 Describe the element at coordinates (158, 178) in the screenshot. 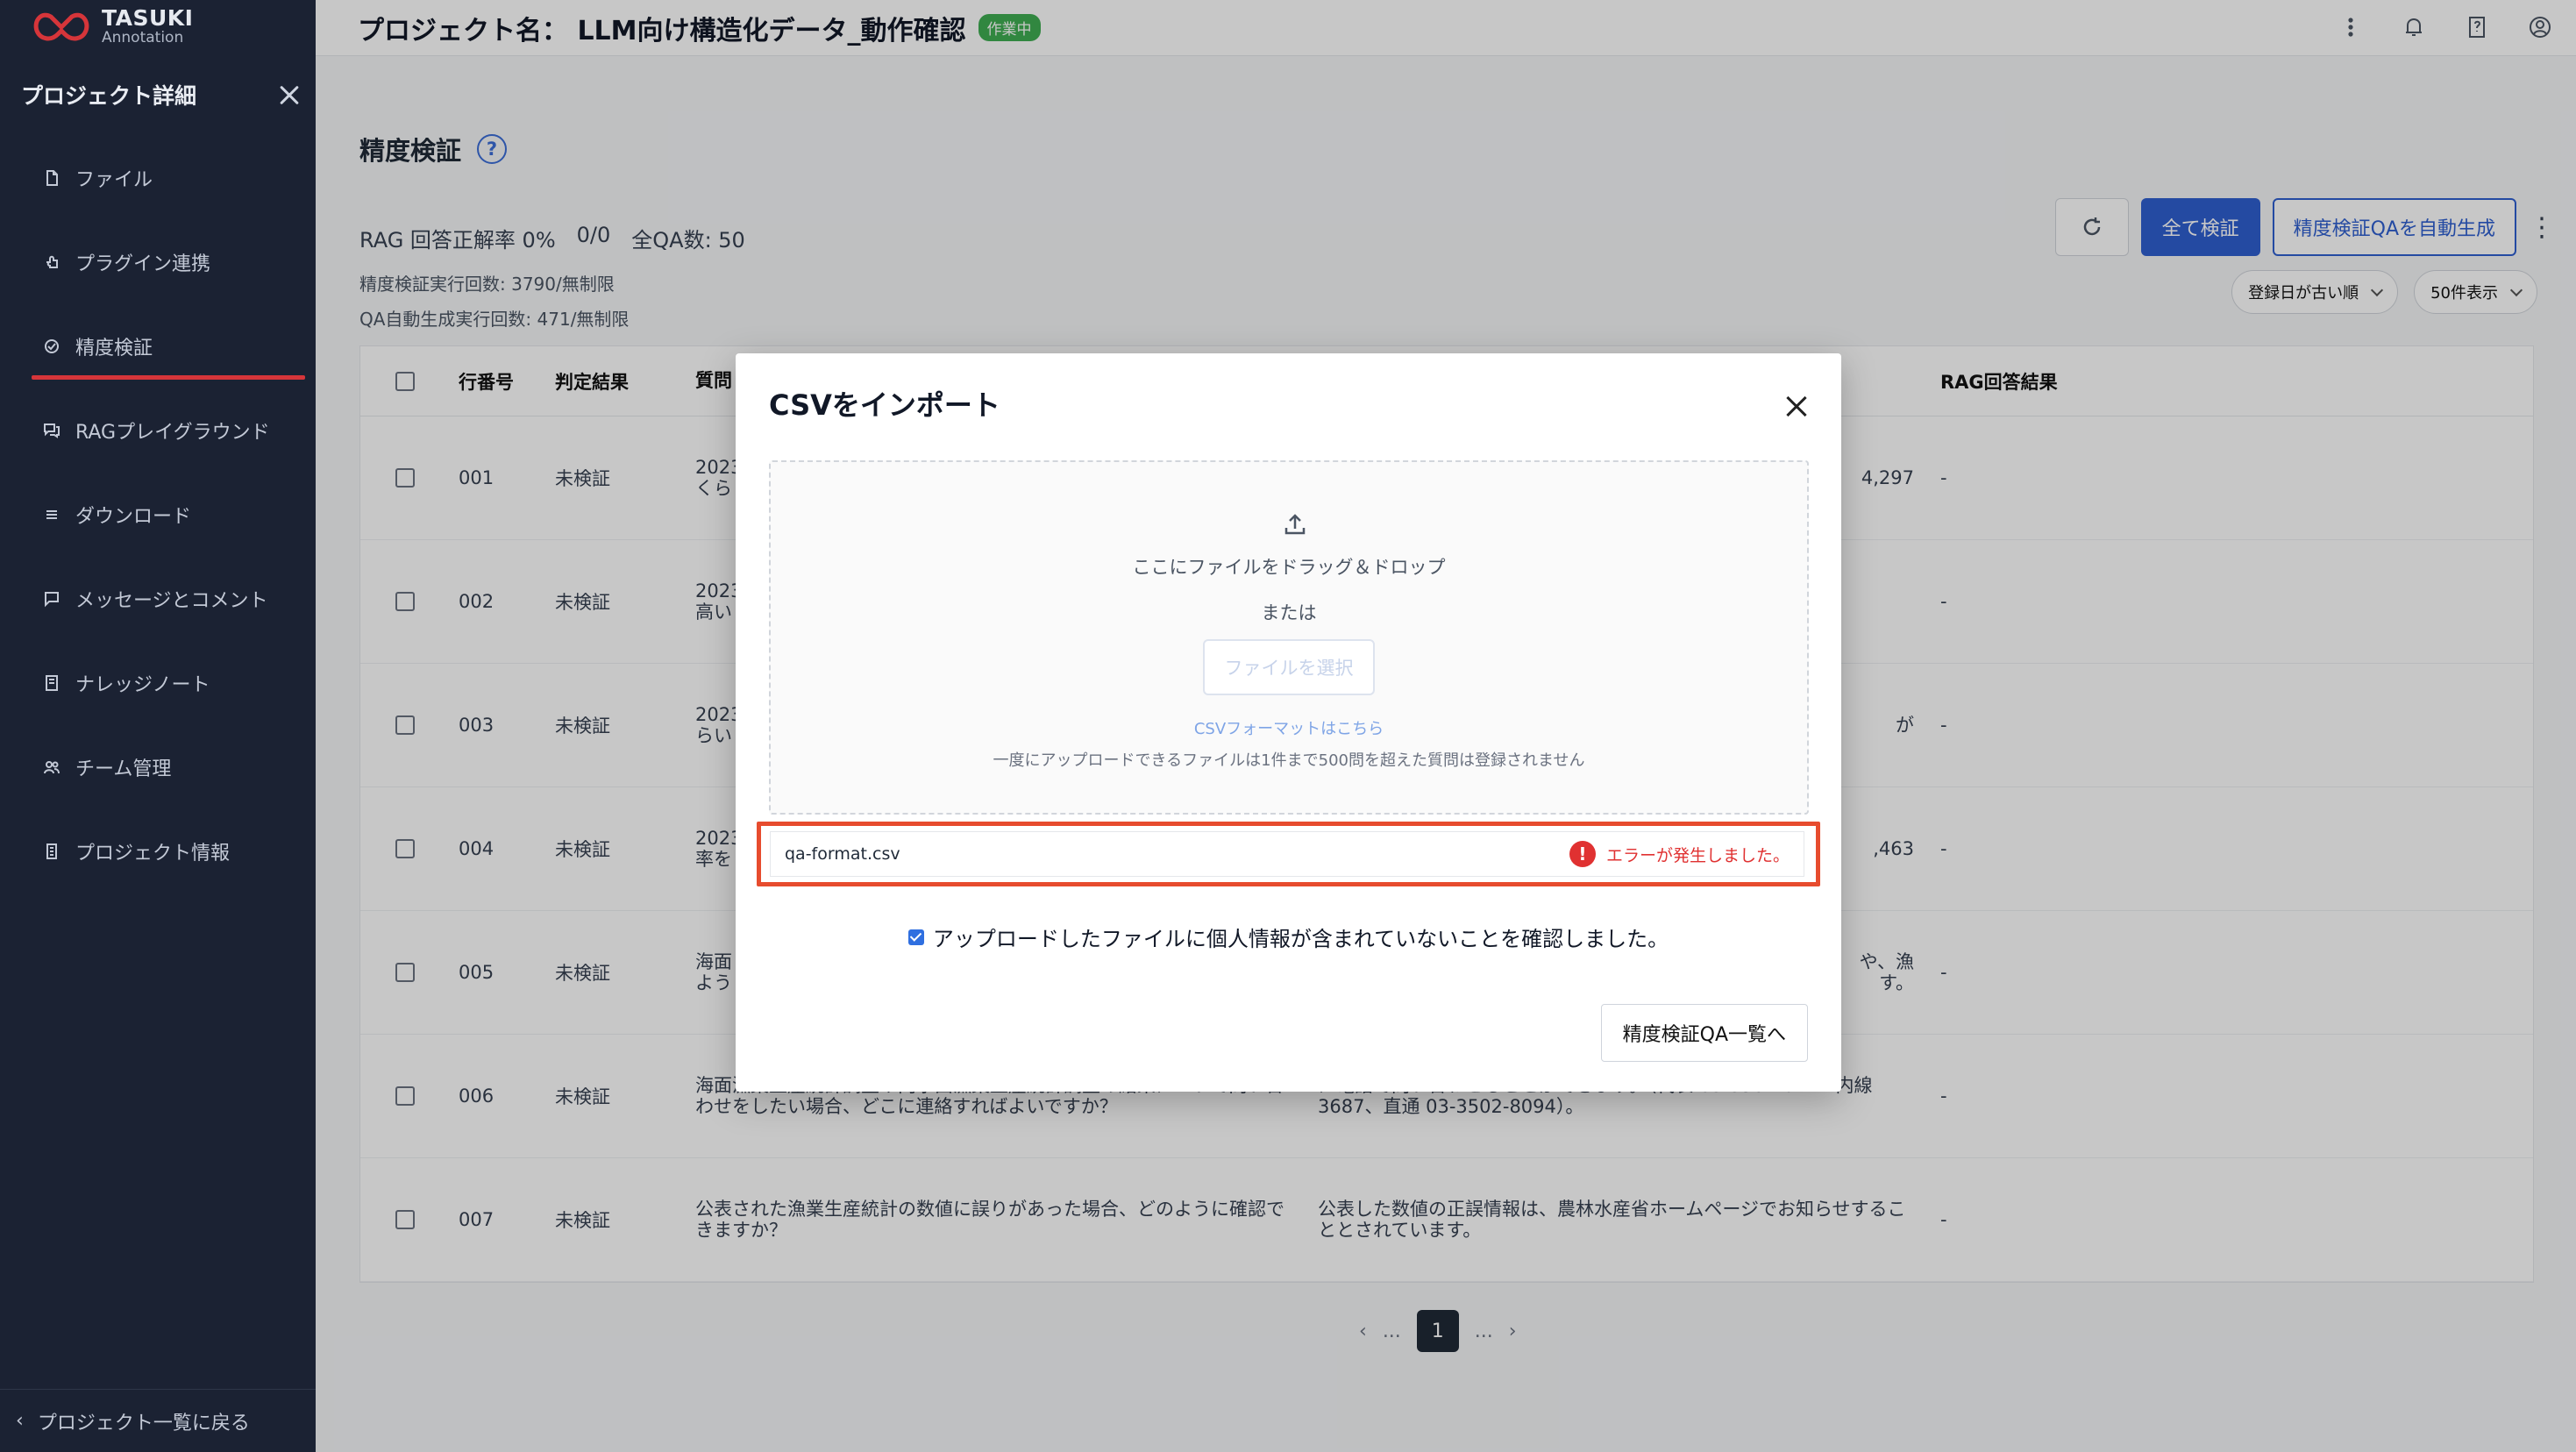

I see `sidebar-item-file: ファイル` at that location.